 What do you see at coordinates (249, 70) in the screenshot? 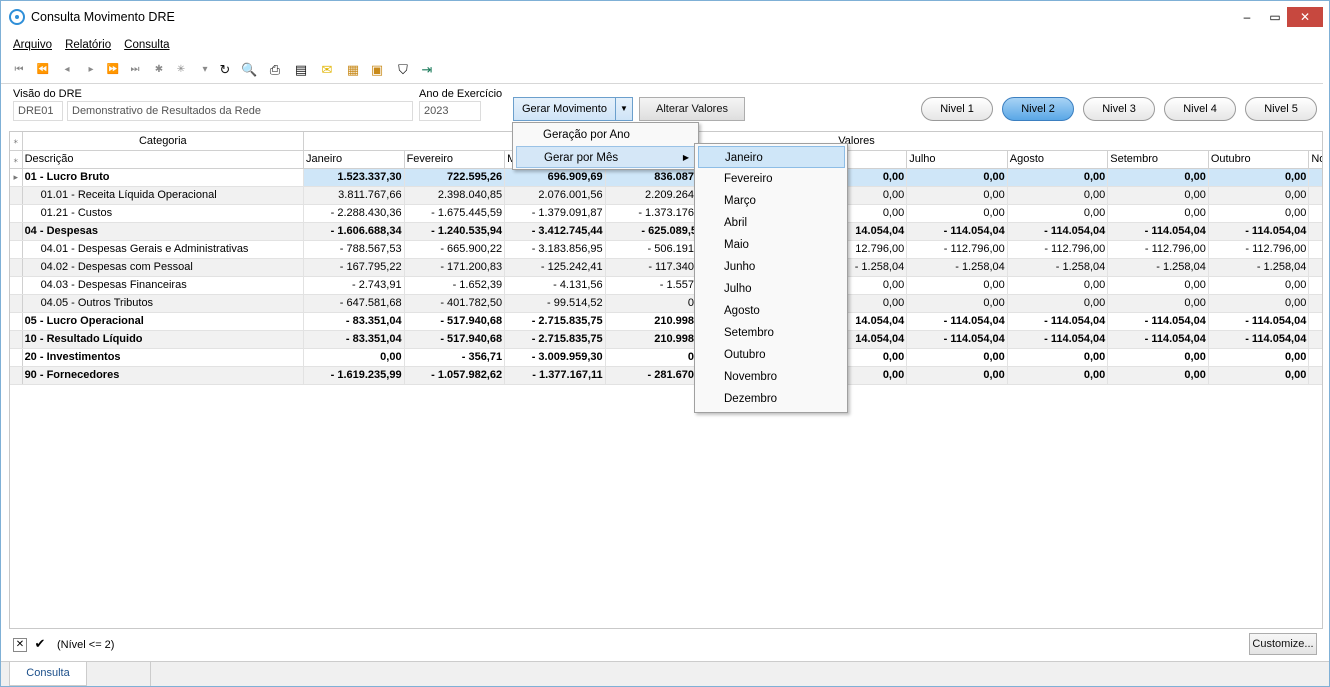
I see `preview-icon: 🔍` at bounding box center [249, 70].